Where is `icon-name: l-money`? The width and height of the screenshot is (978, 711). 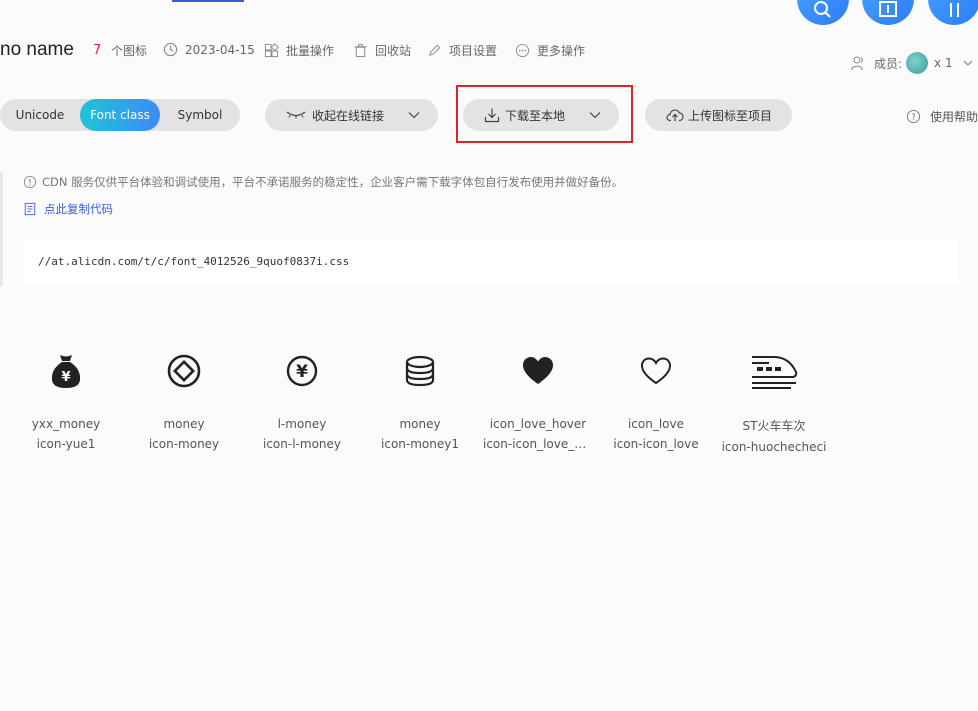 icon-name: l-money is located at coordinates (302, 424).